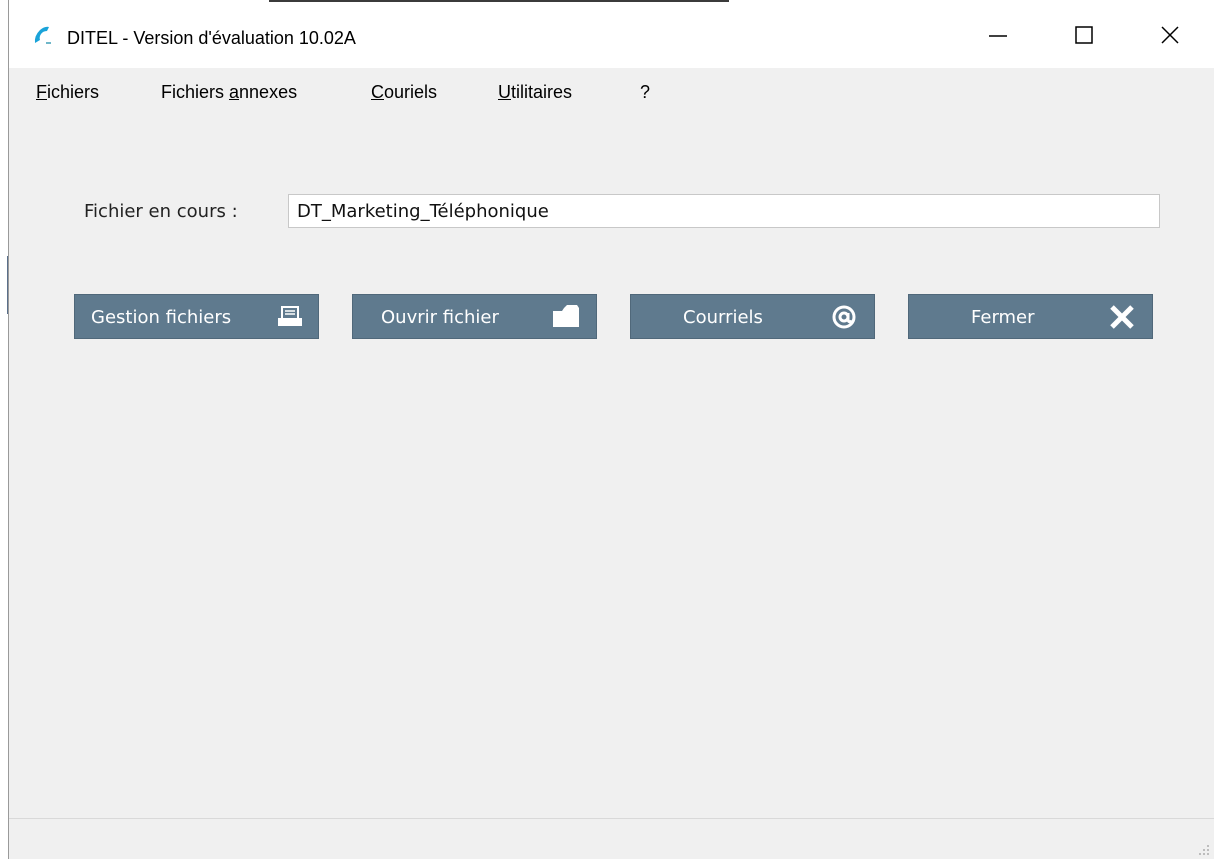 This screenshot has width=1214, height=859. I want to click on menu-label-rest: nnexes, so click(268, 92).